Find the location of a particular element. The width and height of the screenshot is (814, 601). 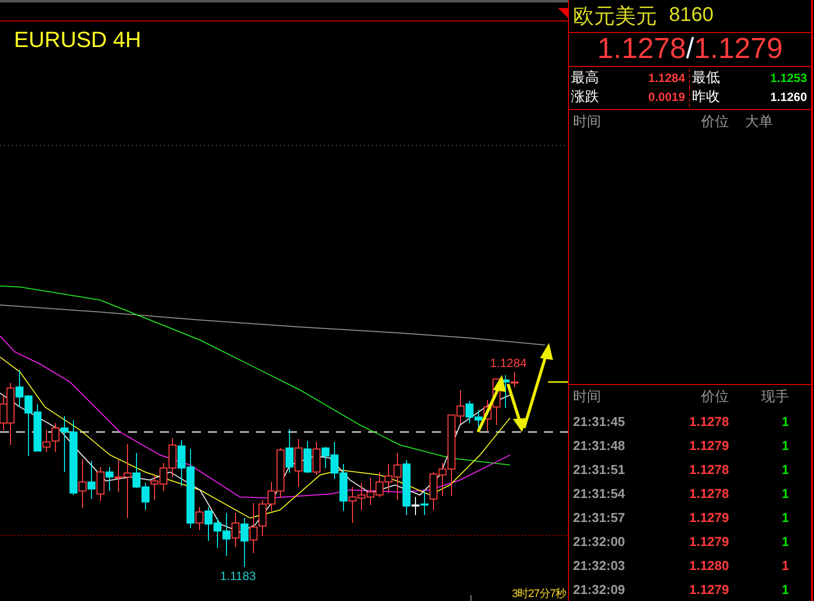

tick-time: 21:31:54 is located at coordinates (599, 493).